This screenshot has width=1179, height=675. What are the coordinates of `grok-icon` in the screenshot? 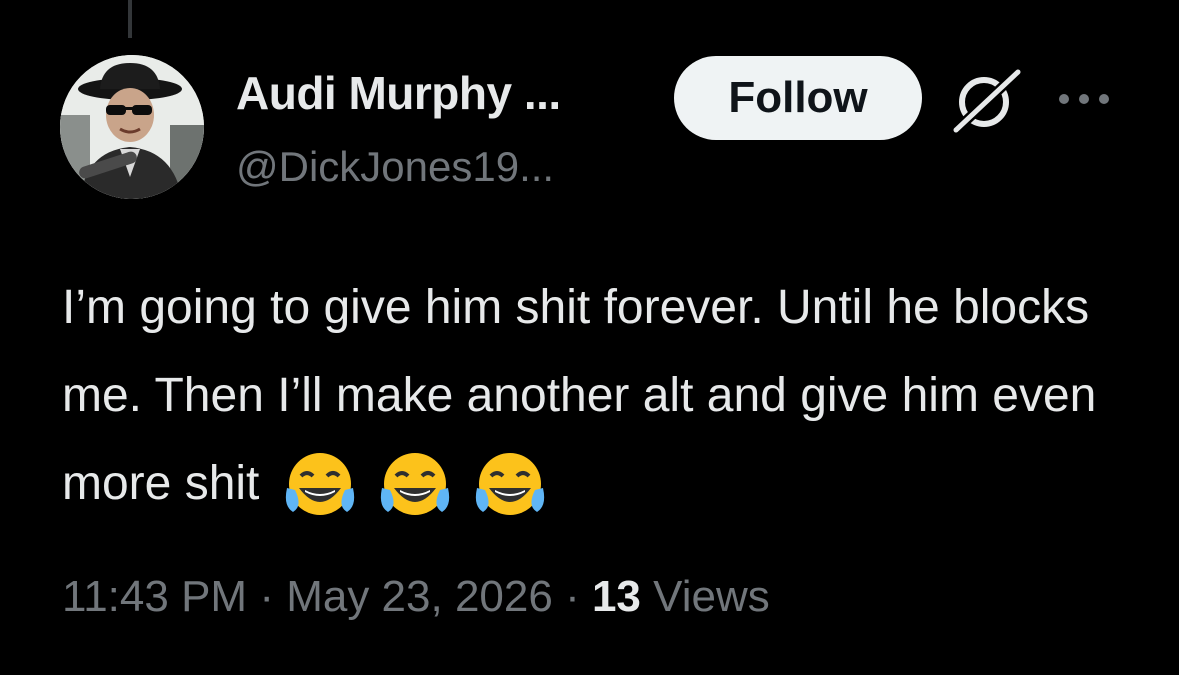 It's located at (986, 100).